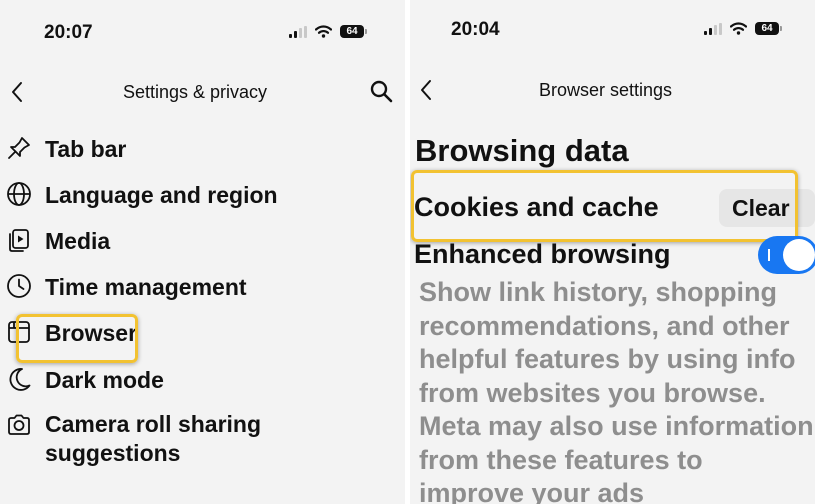  I want to click on menu-item-label-line2: suggestions, so click(113, 453).